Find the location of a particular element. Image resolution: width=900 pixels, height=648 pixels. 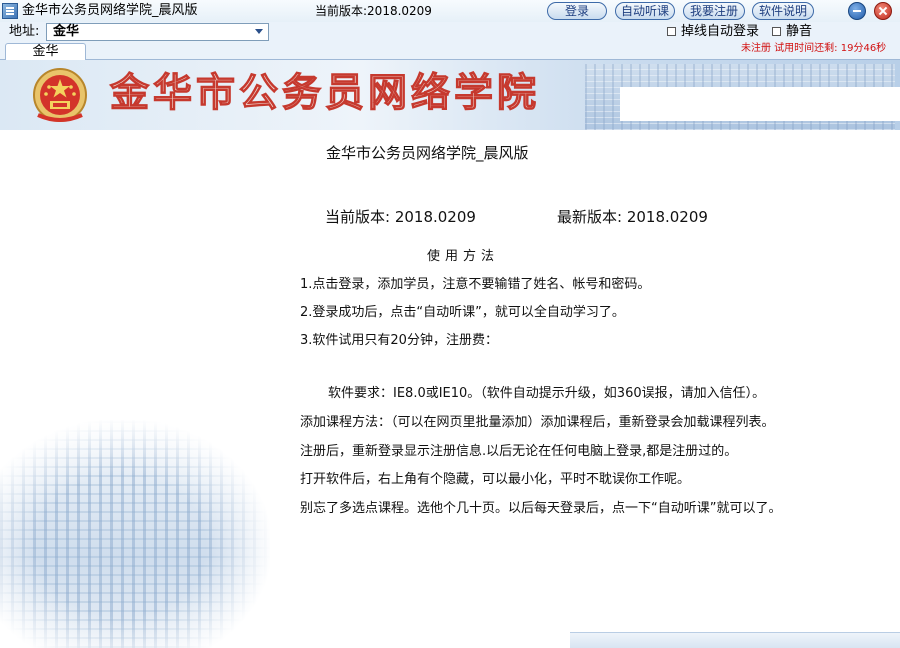

minimize-icon is located at coordinates (857, 11).